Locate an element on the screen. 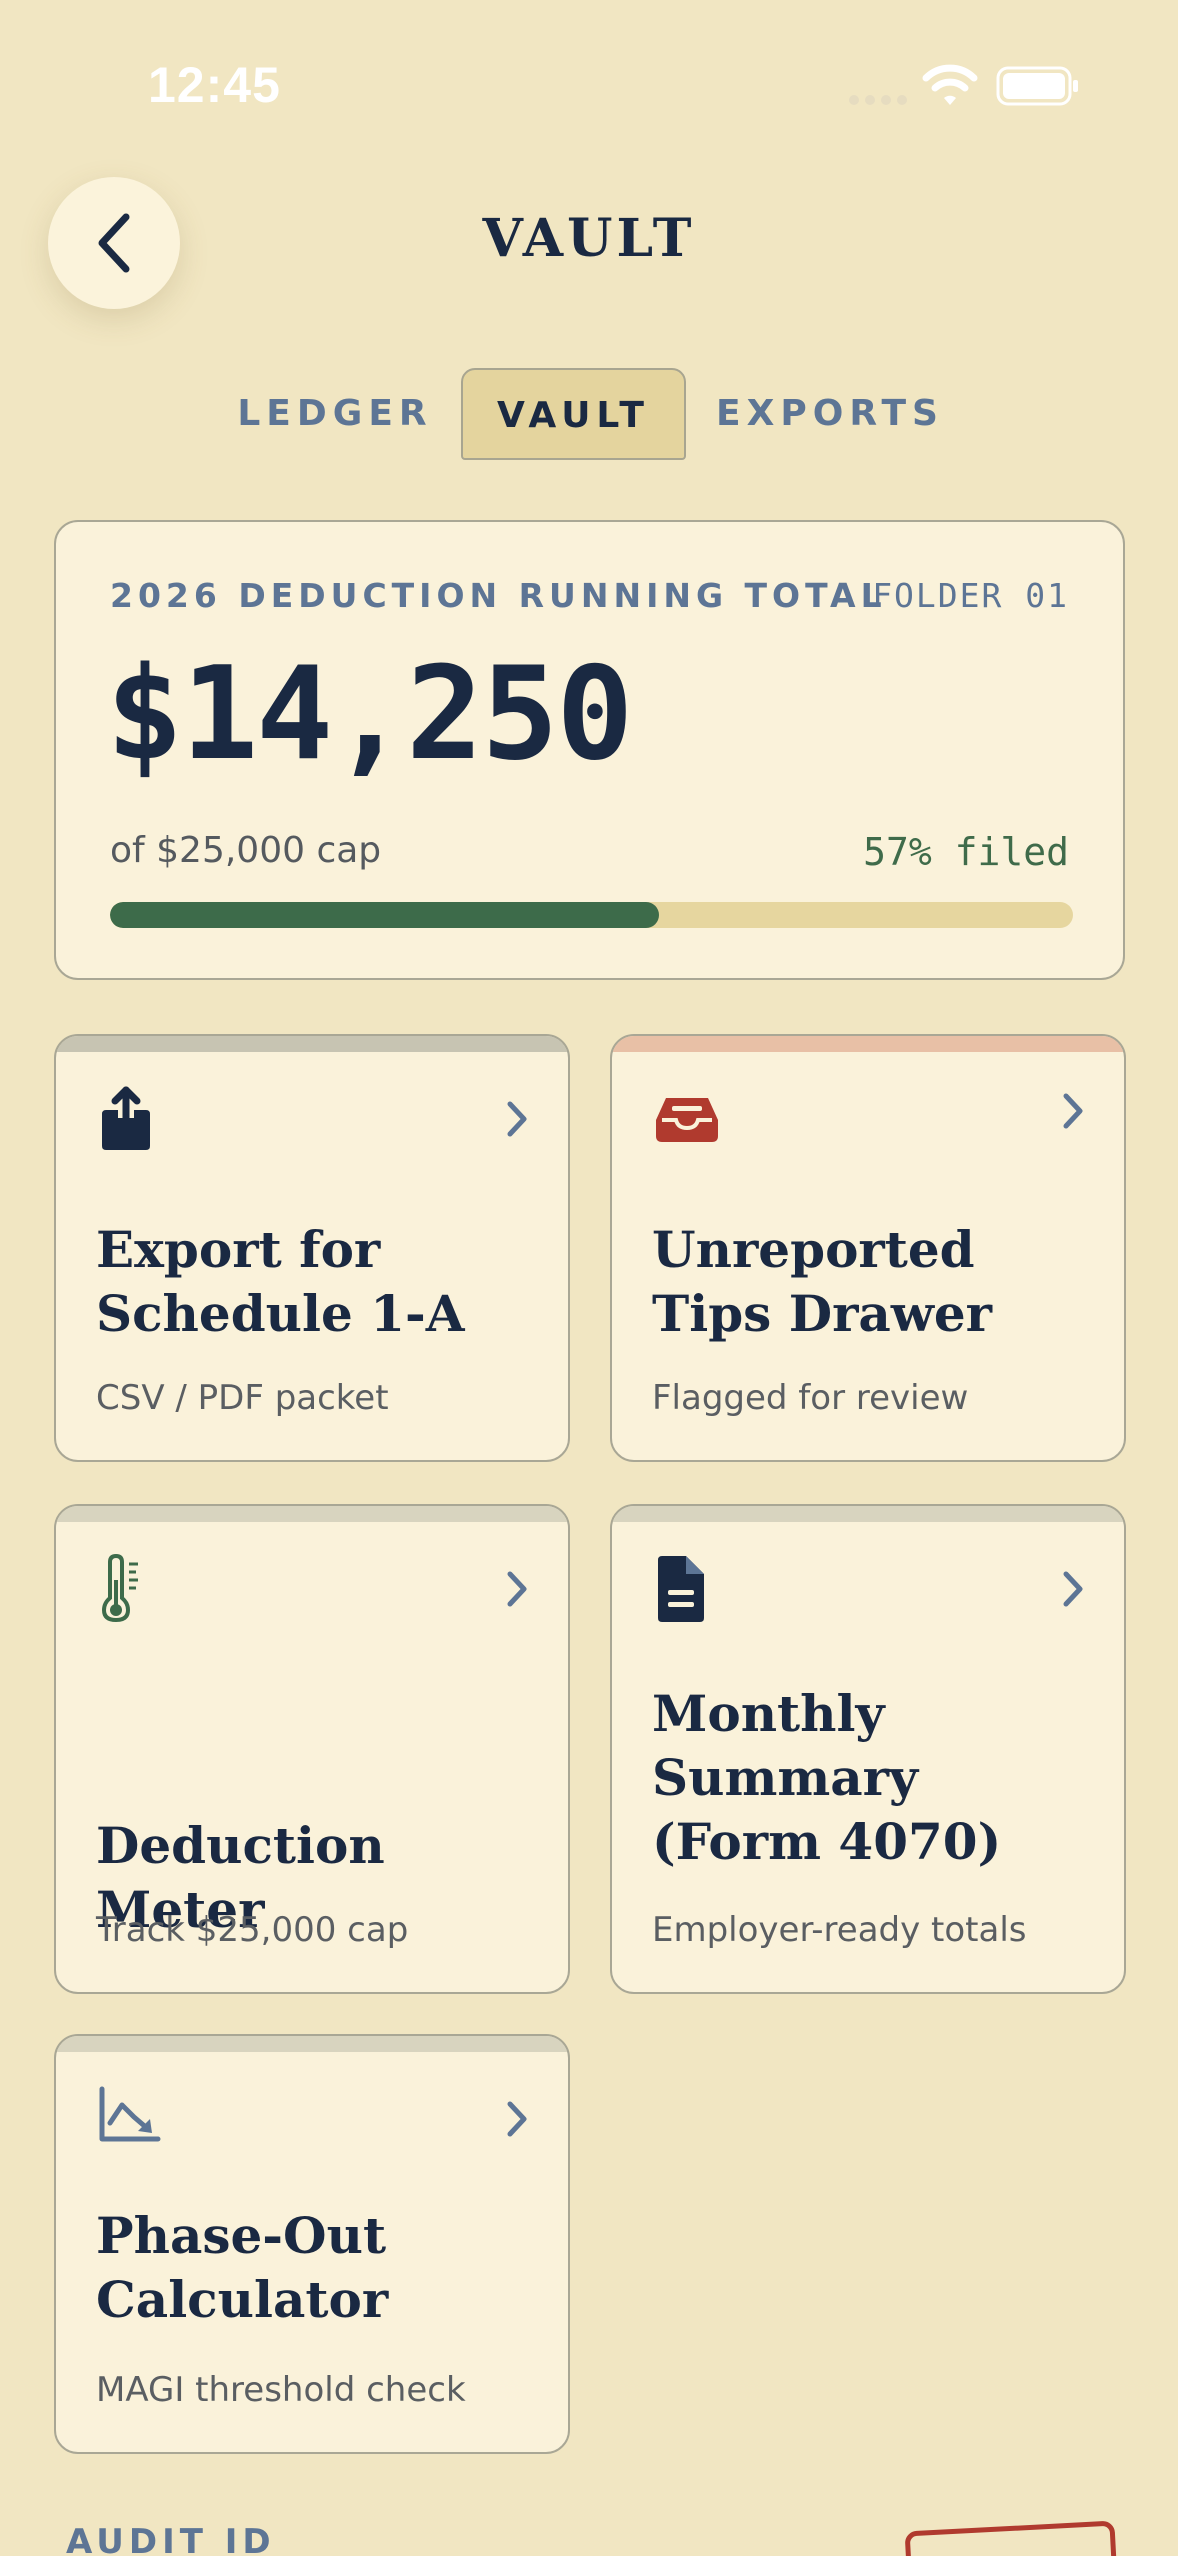 This screenshot has height=2556, width=1178. folder-label: FOLDER 01 is located at coordinates (970, 595).